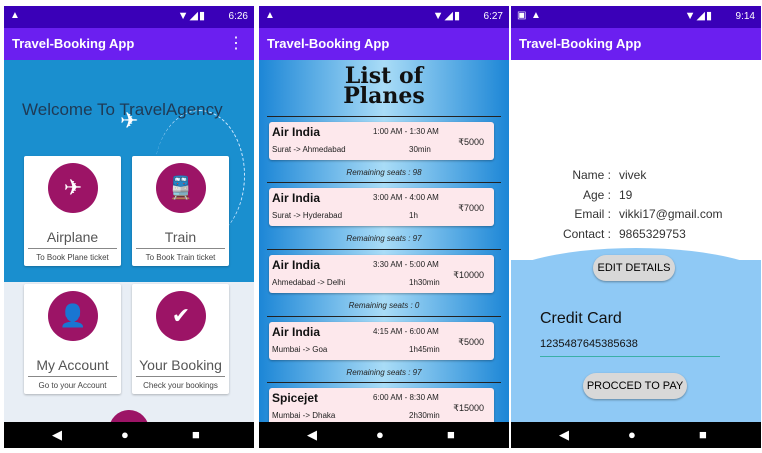  I want to click on train-tile: 🚆 Train To Book Train ticket, so click(180, 211).